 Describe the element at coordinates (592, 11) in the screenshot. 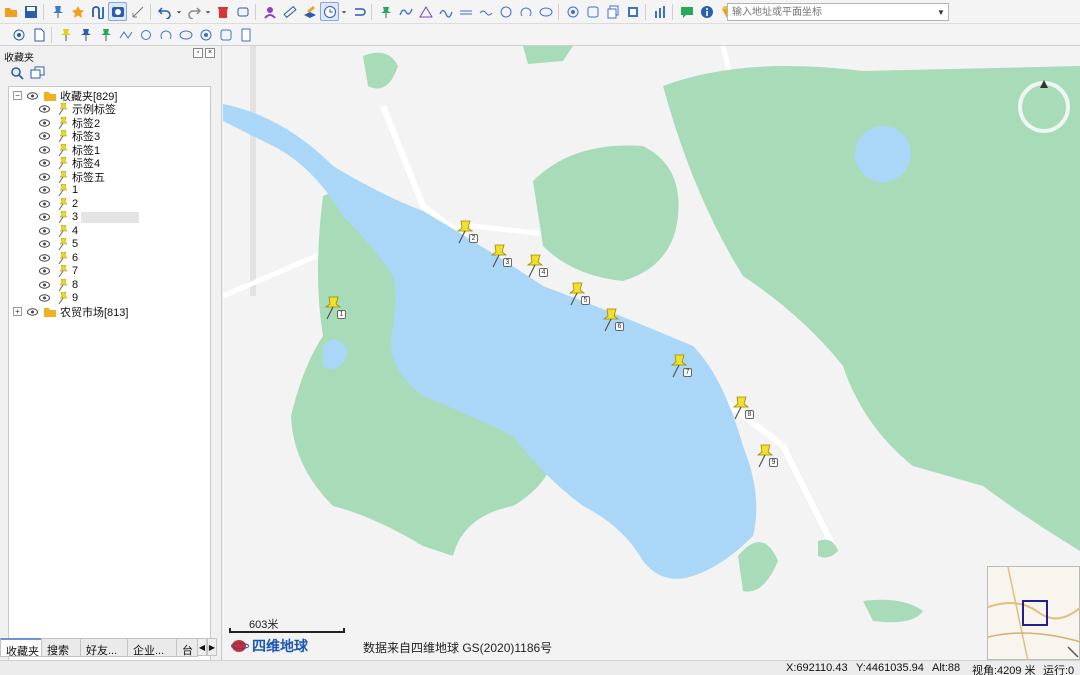

I see `frame-icon` at that location.